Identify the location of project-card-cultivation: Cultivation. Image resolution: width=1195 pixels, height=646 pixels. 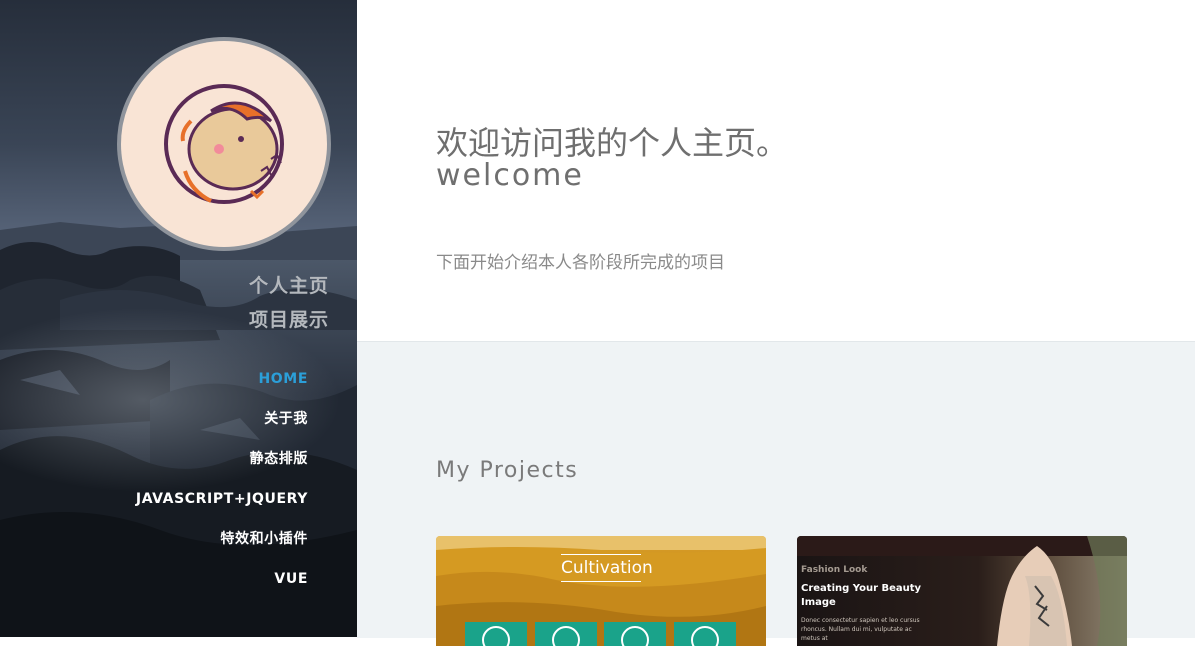
(601, 591).